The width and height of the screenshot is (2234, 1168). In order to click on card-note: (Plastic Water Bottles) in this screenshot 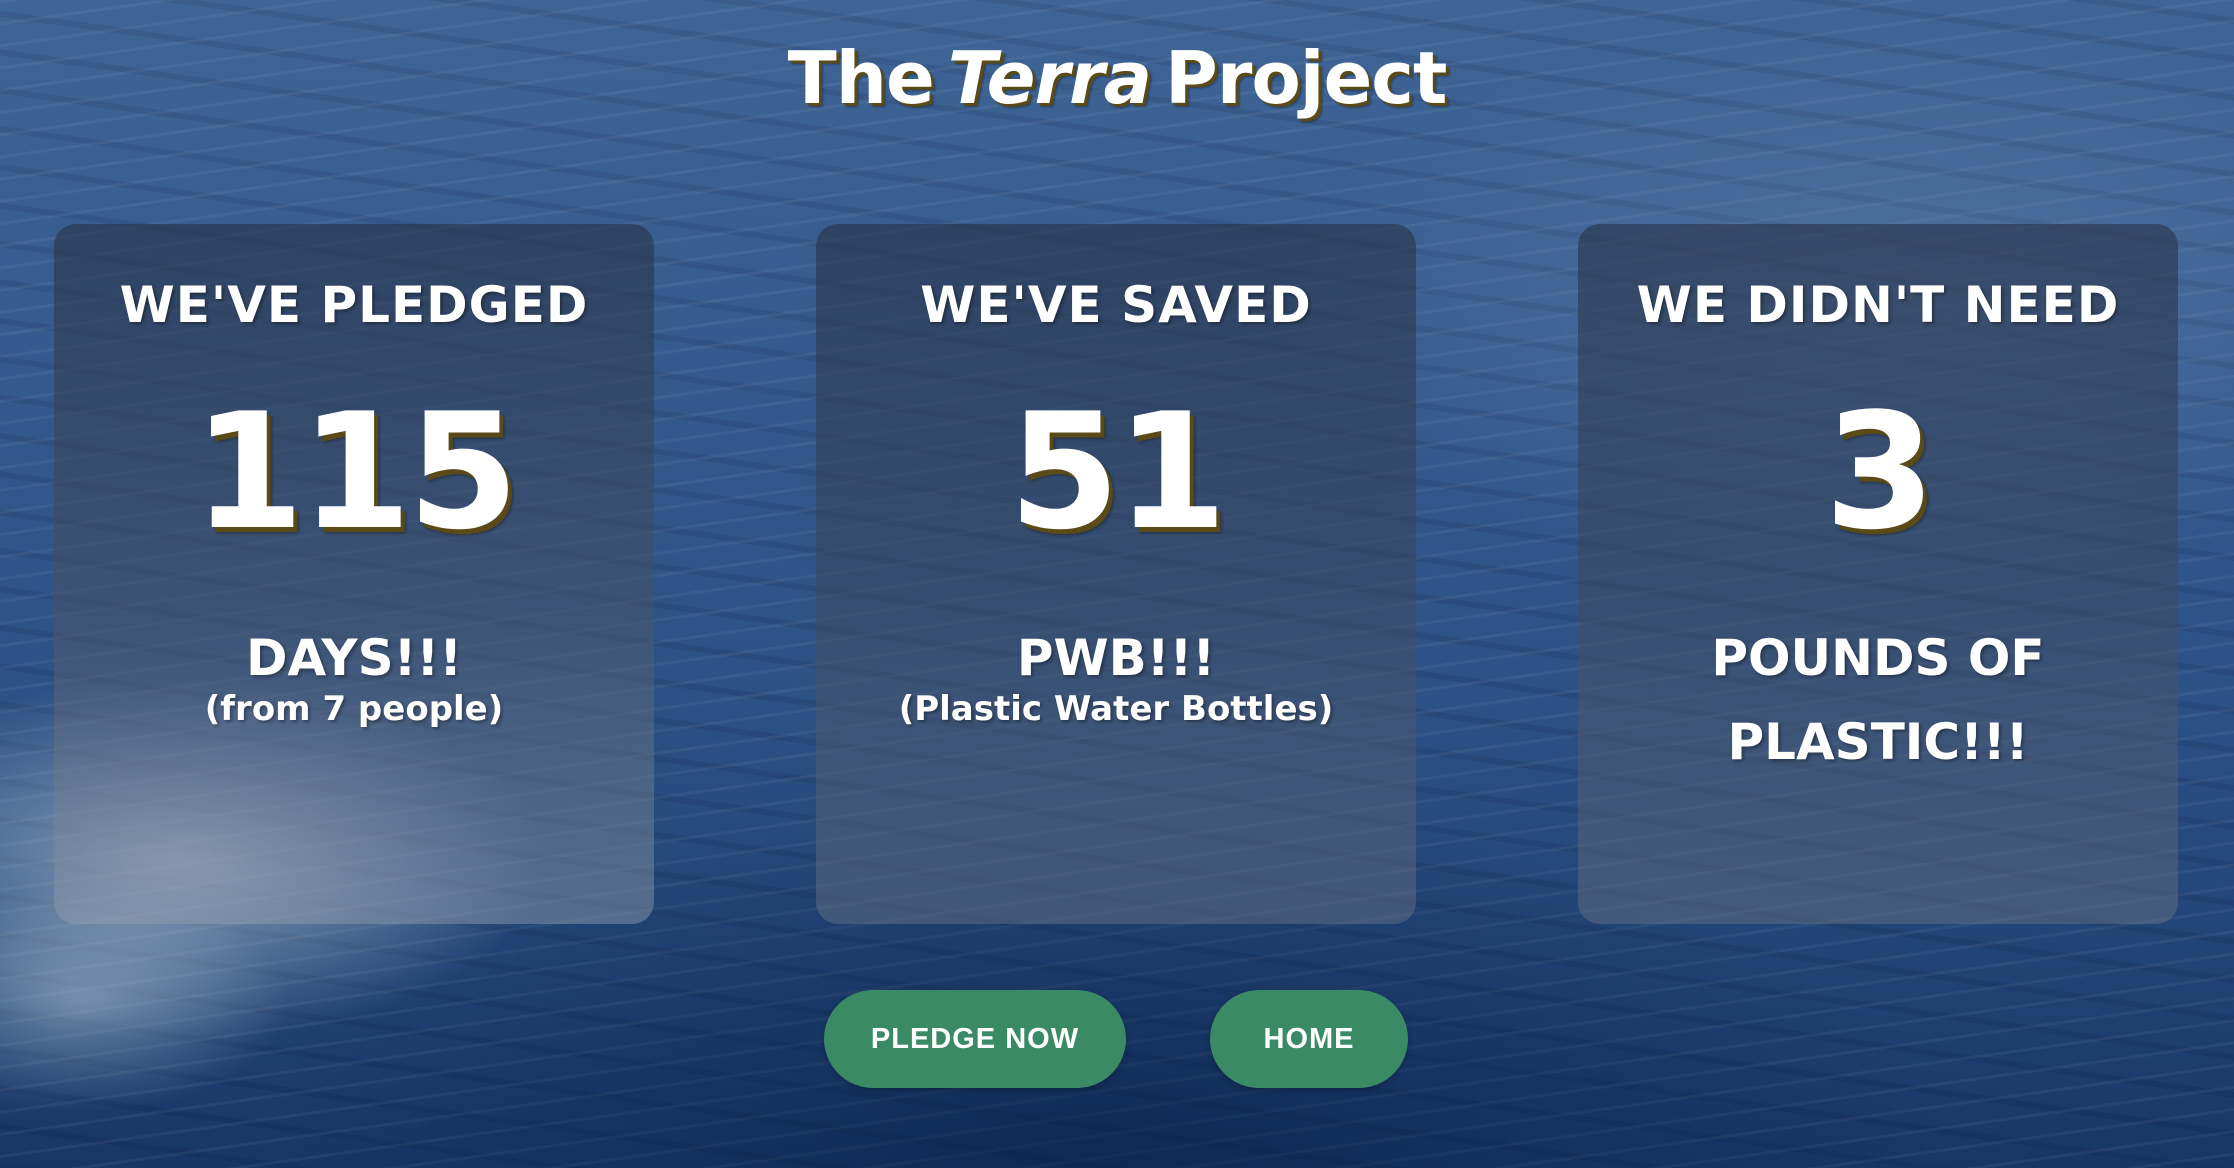, I will do `click(1116, 709)`.